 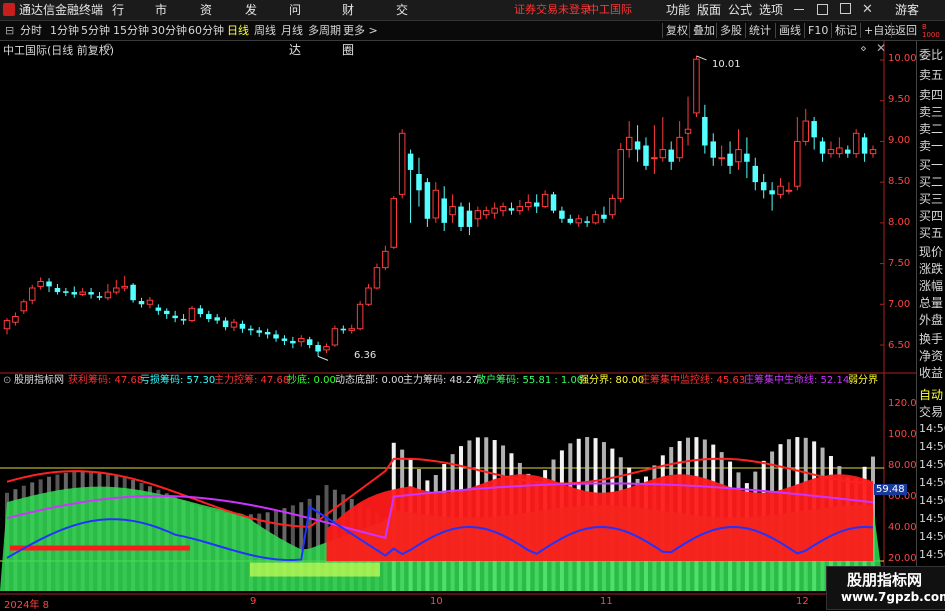 What do you see at coordinates (759, 30) in the screenshot?
I see `toolbar-stats-button: 统计` at bounding box center [759, 30].